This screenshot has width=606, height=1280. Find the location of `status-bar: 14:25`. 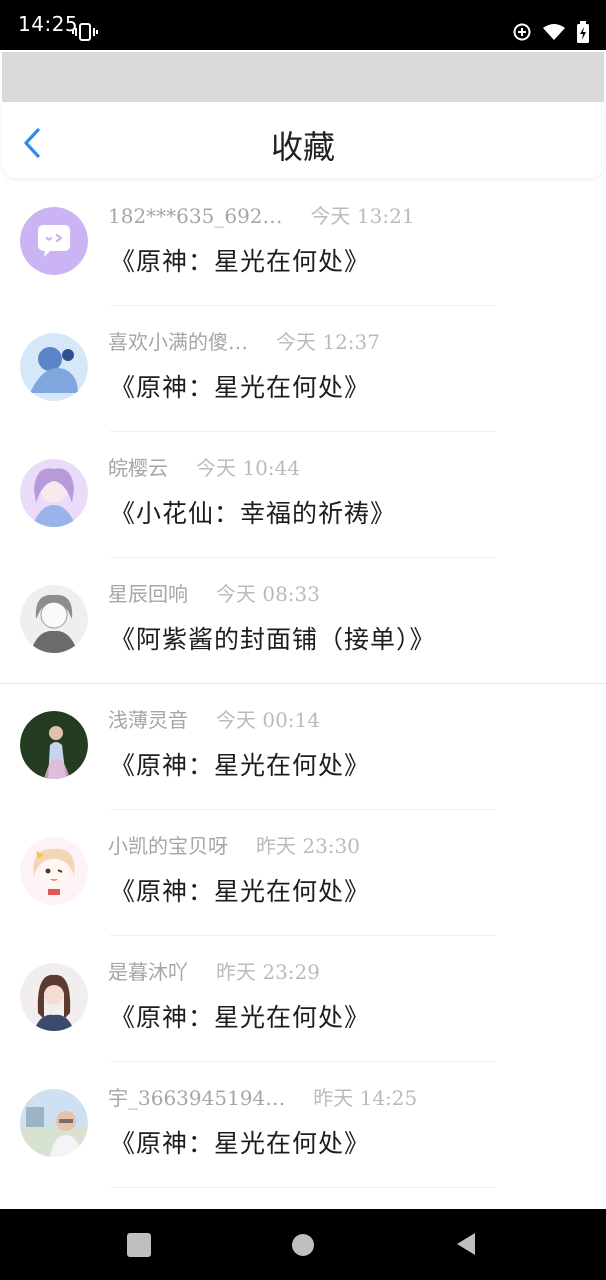

status-bar: 14:25 is located at coordinates (303, 25).